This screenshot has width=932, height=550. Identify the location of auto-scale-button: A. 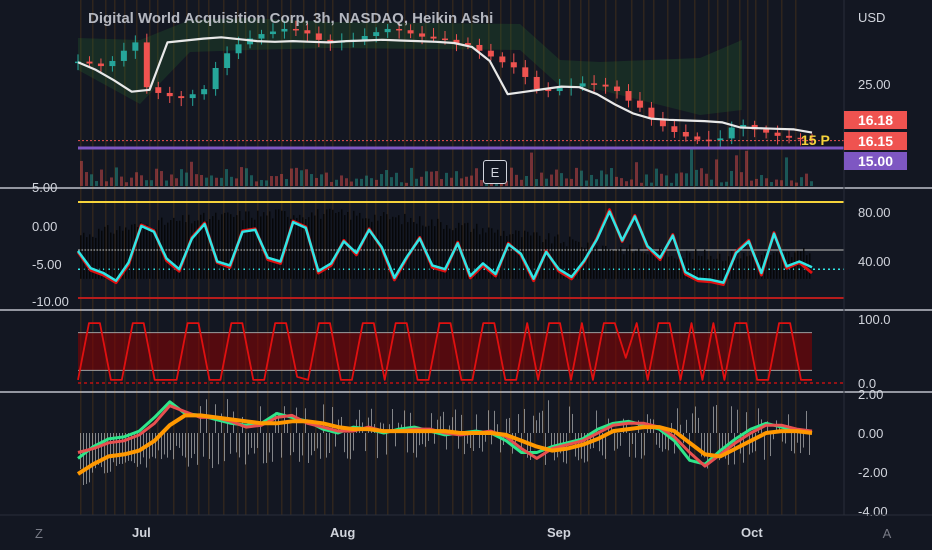
(887, 533).